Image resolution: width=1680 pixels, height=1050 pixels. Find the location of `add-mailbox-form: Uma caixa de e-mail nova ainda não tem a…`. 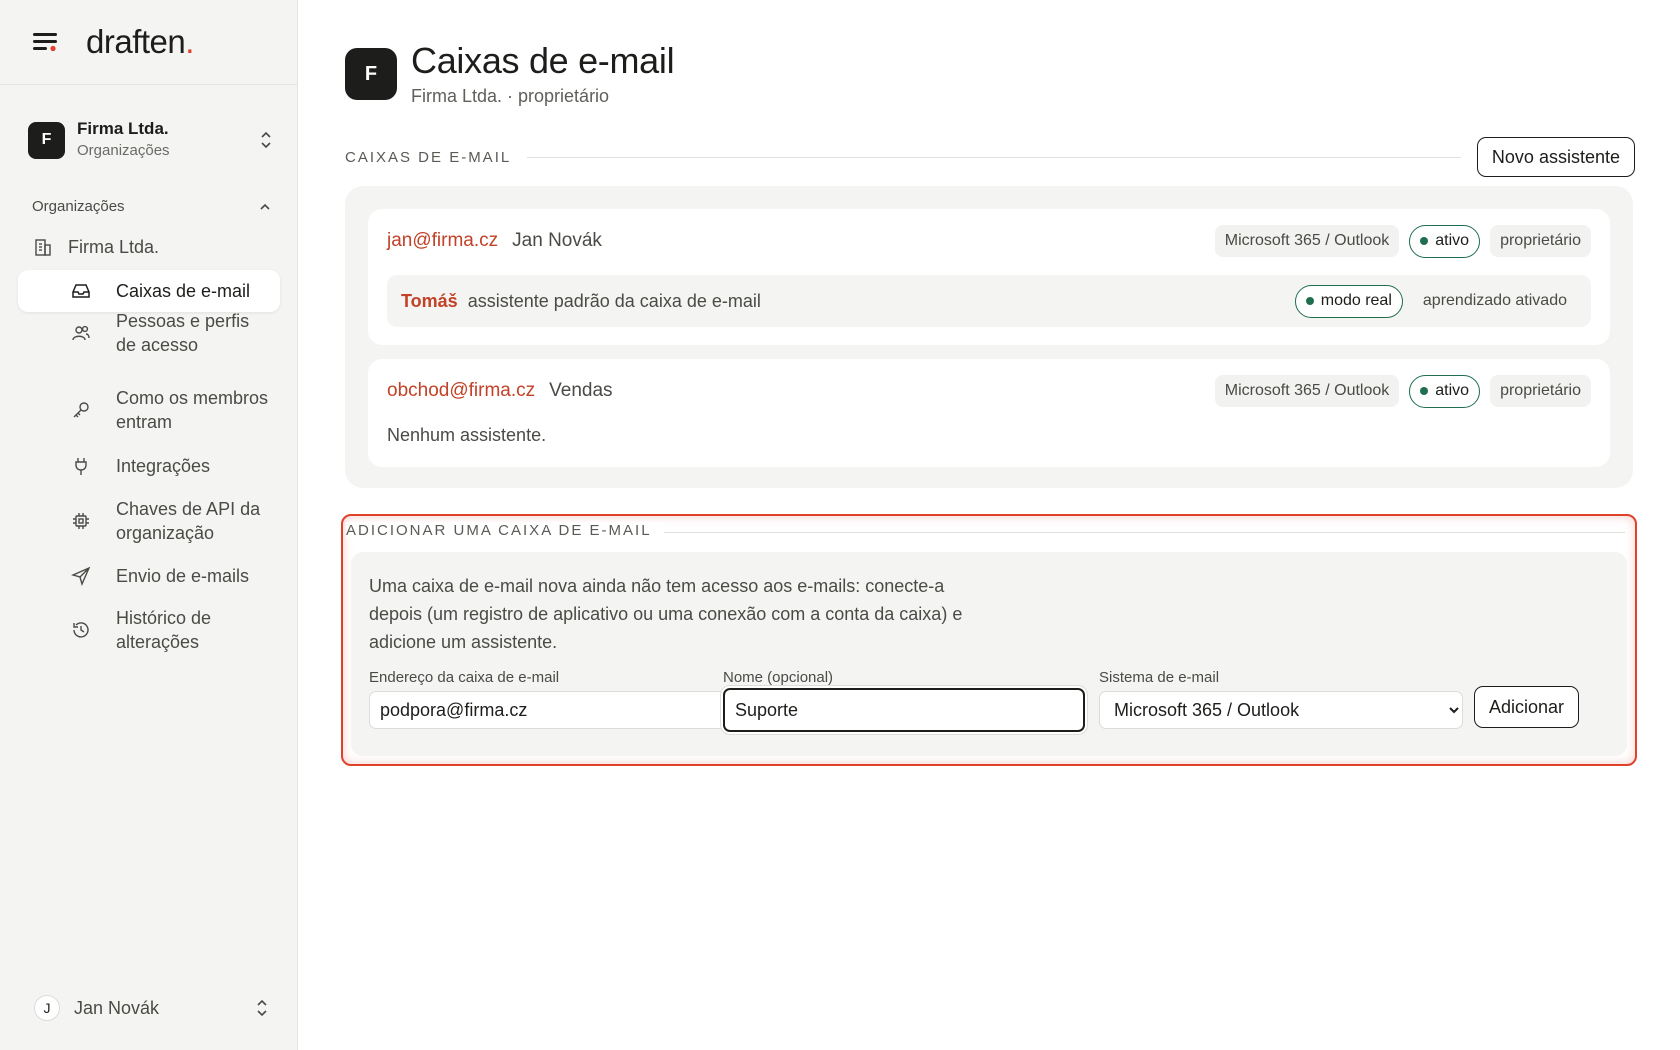

add-mailbox-form: Uma caixa de e-mail nova ainda não tem a… is located at coordinates (989, 654).